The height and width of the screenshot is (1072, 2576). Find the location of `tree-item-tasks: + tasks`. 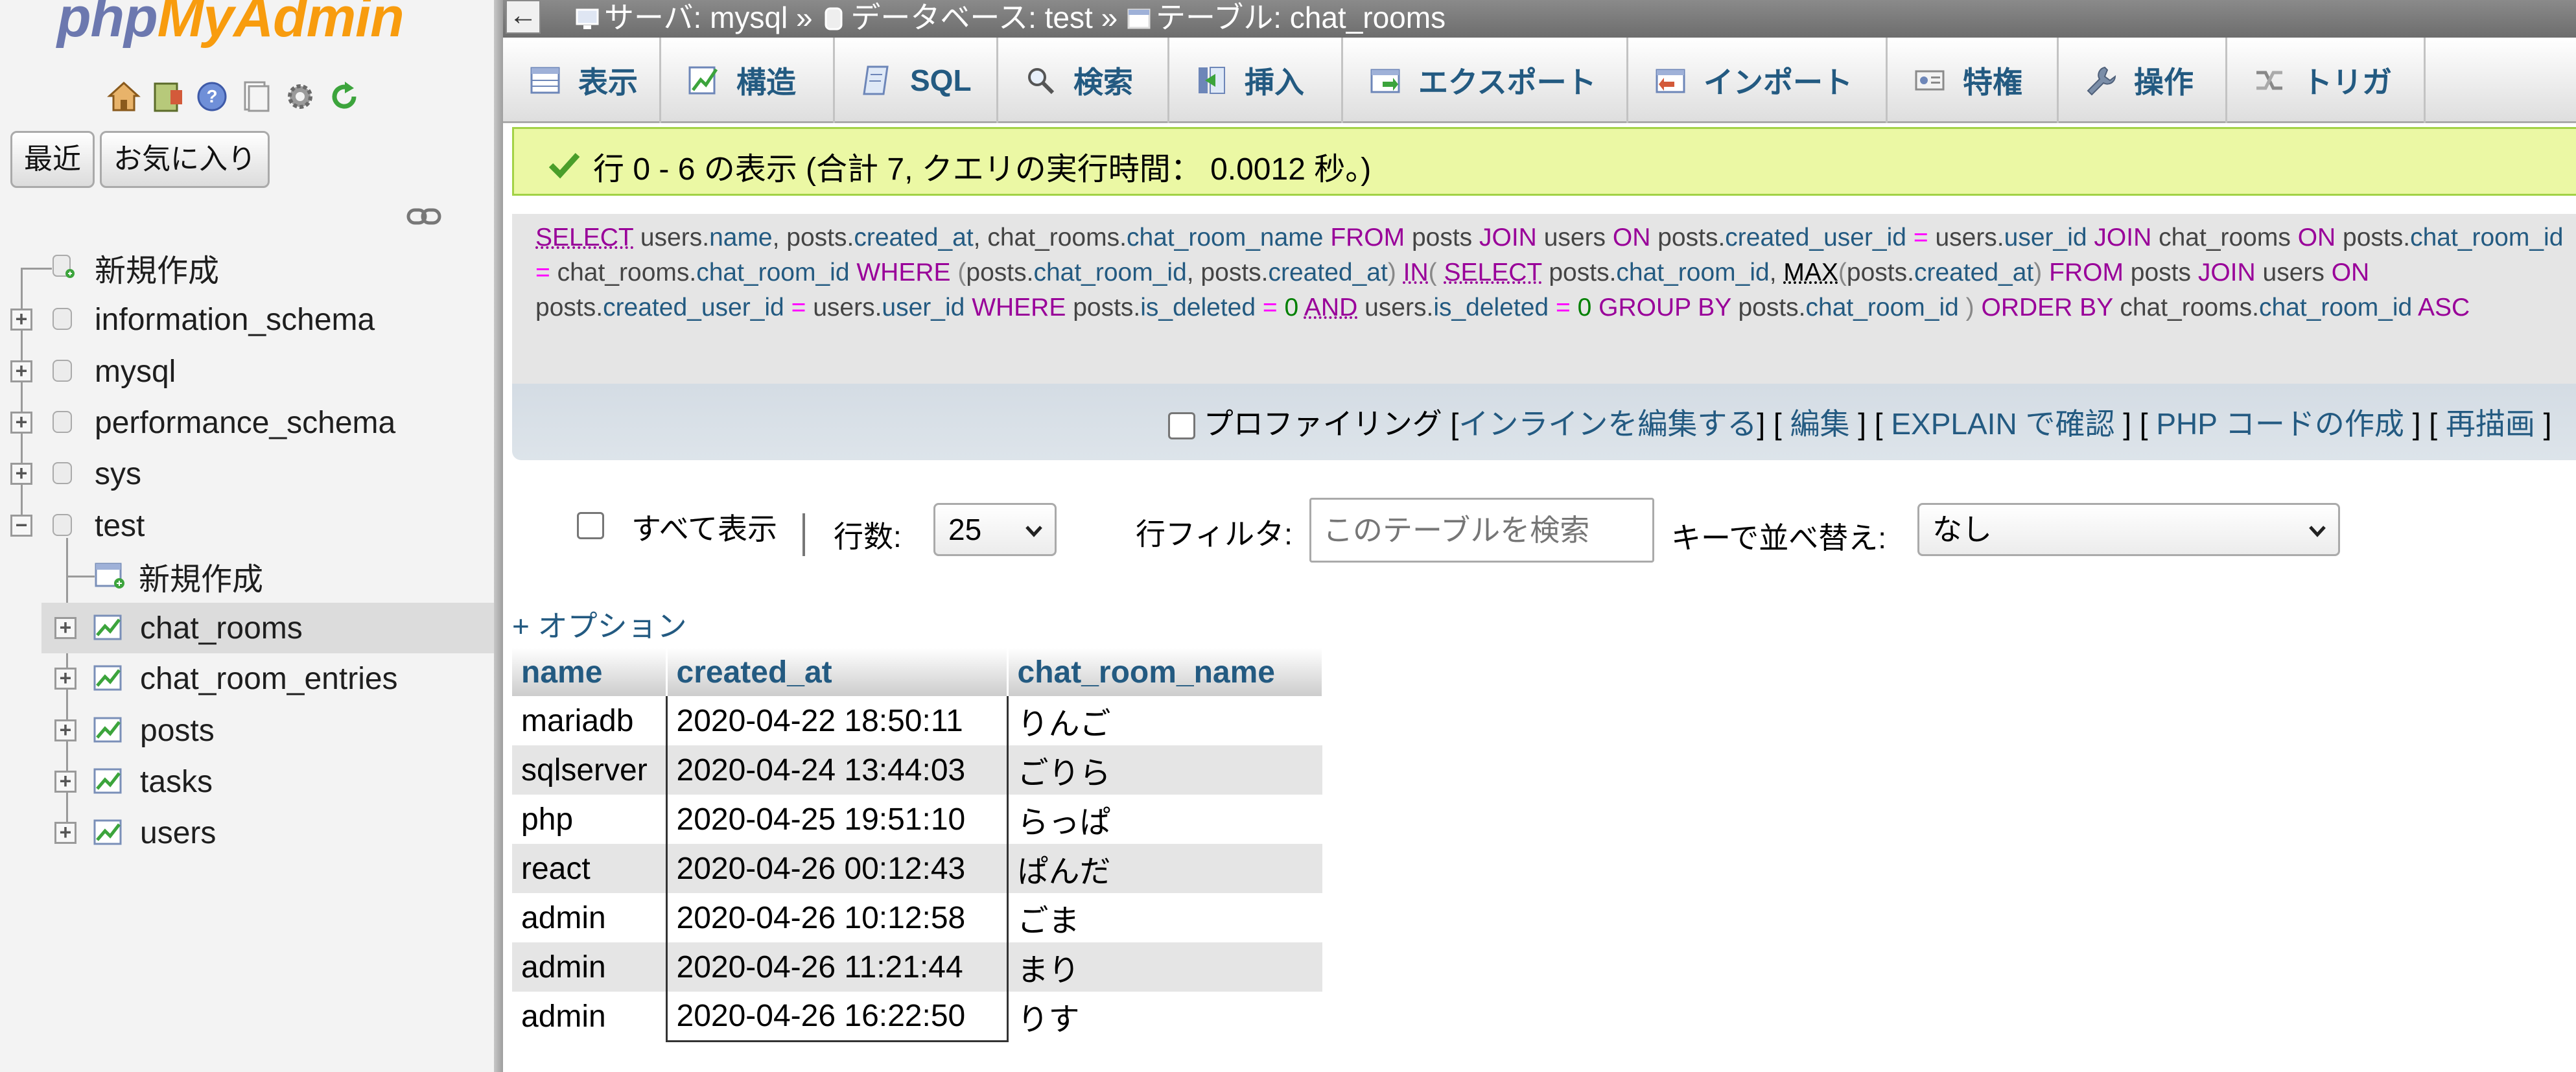

tree-item-tasks: + tasks is located at coordinates (247, 782).